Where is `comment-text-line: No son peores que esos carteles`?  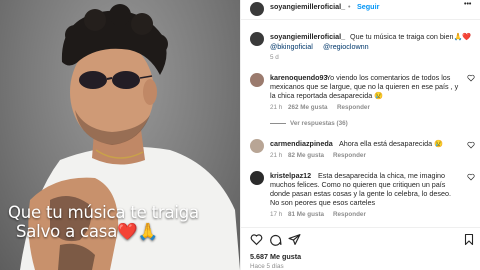
comment-text-line: No son peores que esos carteles is located at coordinates (323, 202).